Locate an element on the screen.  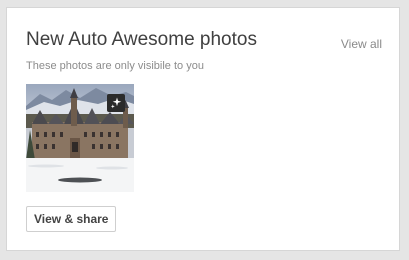
photo-thumbnail is located at coordinates (80, 138).